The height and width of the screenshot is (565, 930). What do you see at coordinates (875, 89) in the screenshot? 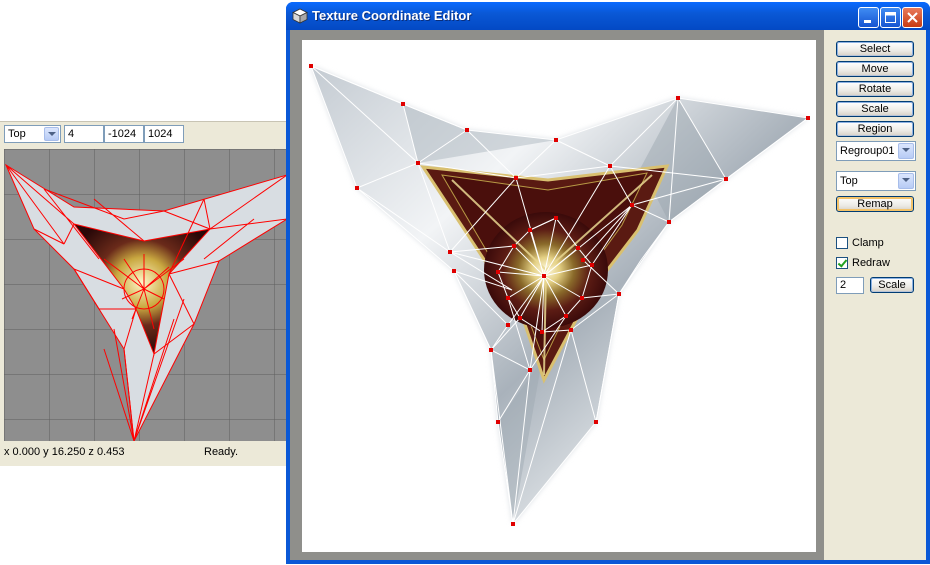
I see `rotate-button: Rotate` at bounding box center [875, 89].